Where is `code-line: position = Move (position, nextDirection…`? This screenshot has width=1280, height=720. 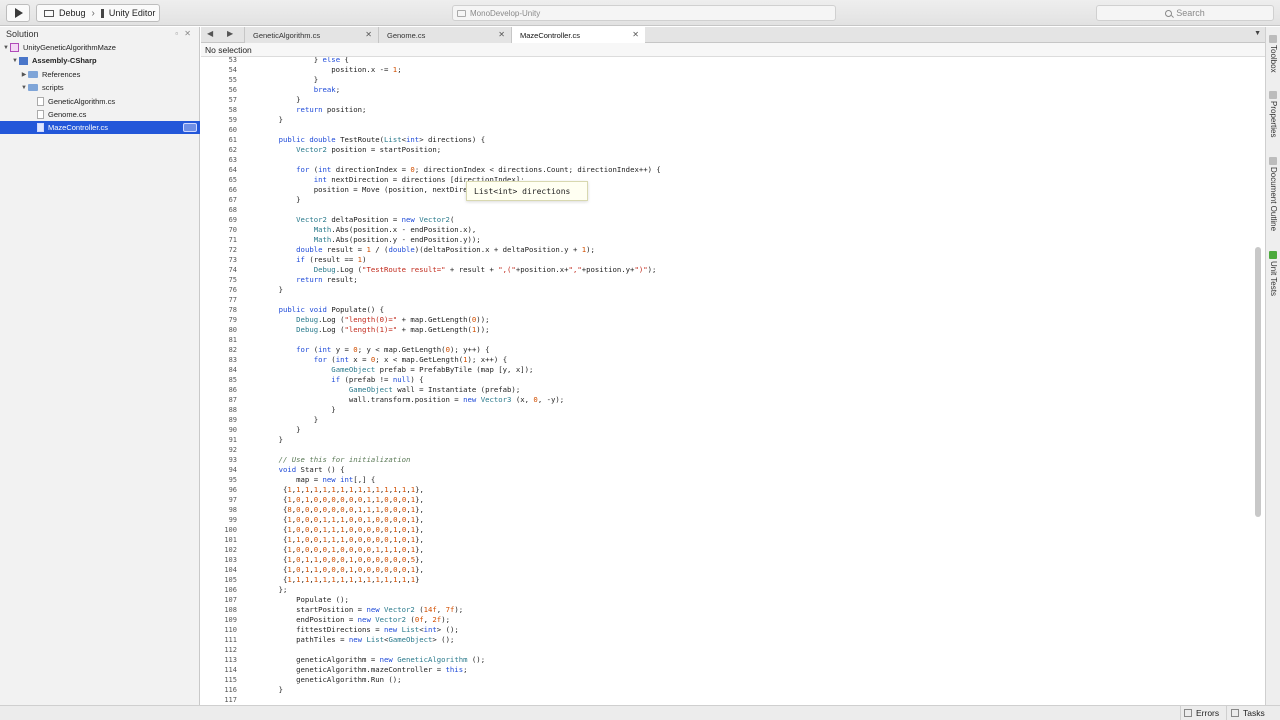
code-line: position = Move (position, nextDirection… is located at coordinates (380, 190).